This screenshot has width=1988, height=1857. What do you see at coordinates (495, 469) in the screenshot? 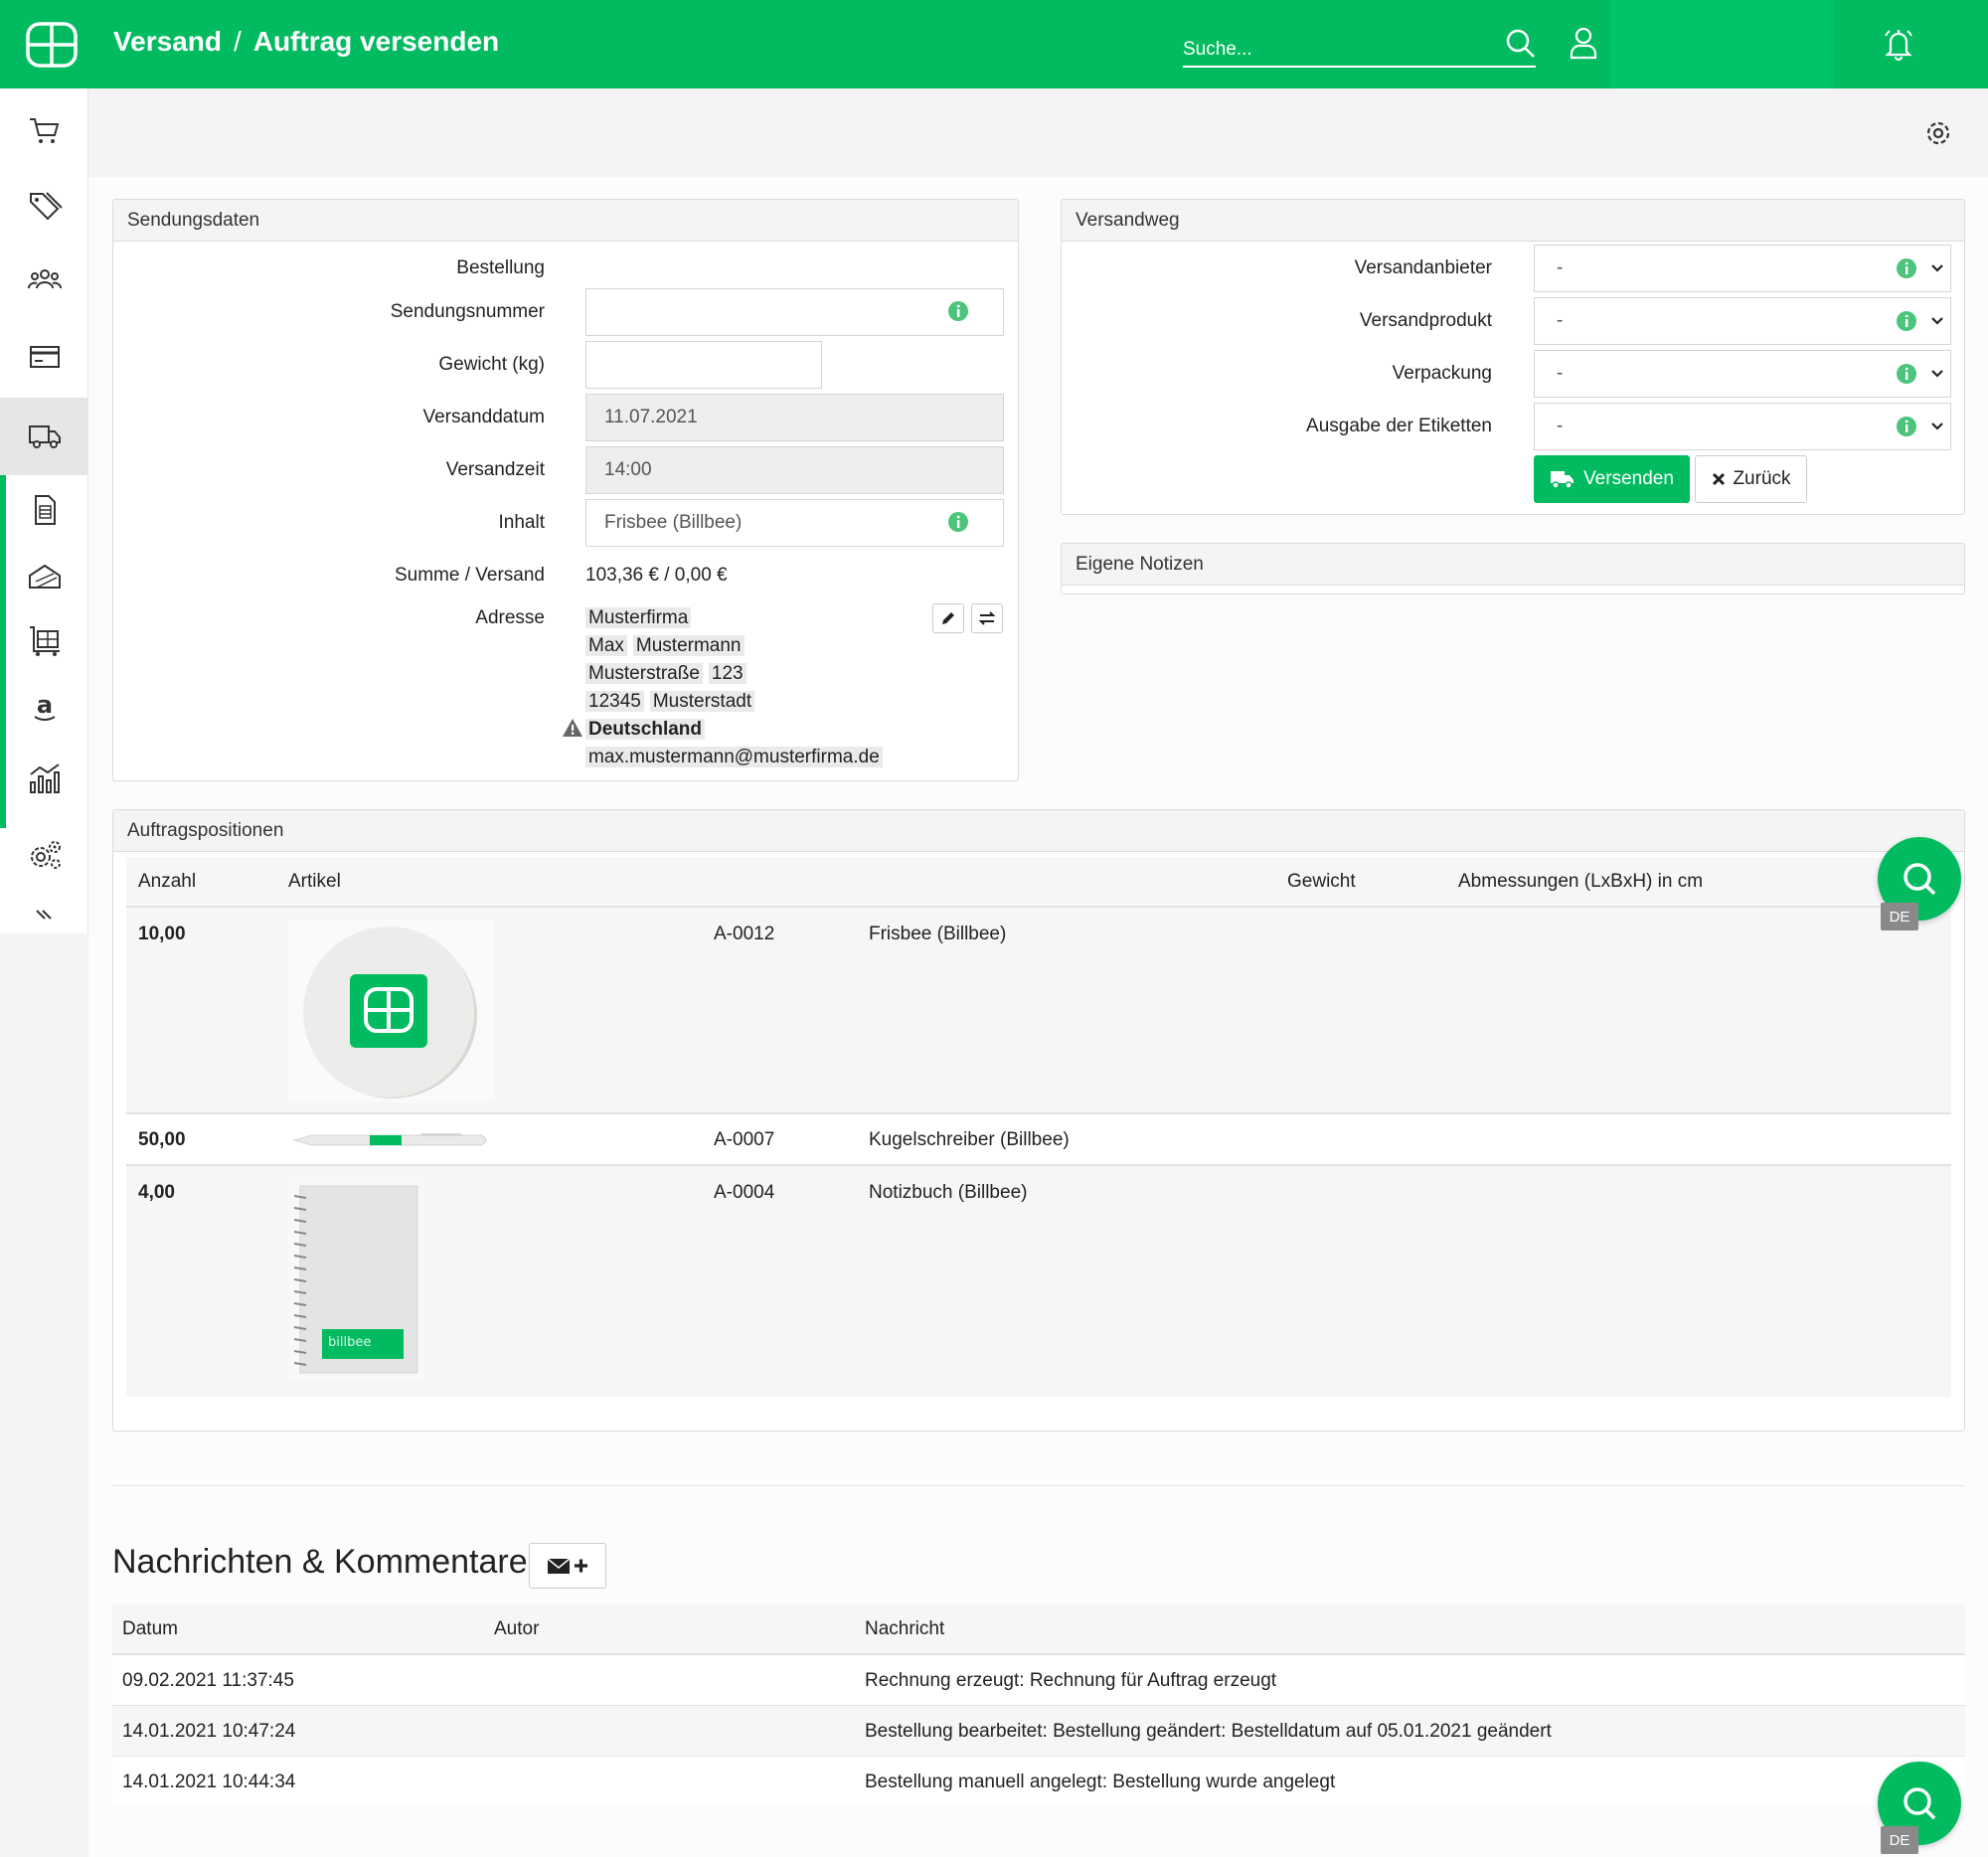
I see `label-versandzeit: Versandzeit` at bounding box center [495, 469].